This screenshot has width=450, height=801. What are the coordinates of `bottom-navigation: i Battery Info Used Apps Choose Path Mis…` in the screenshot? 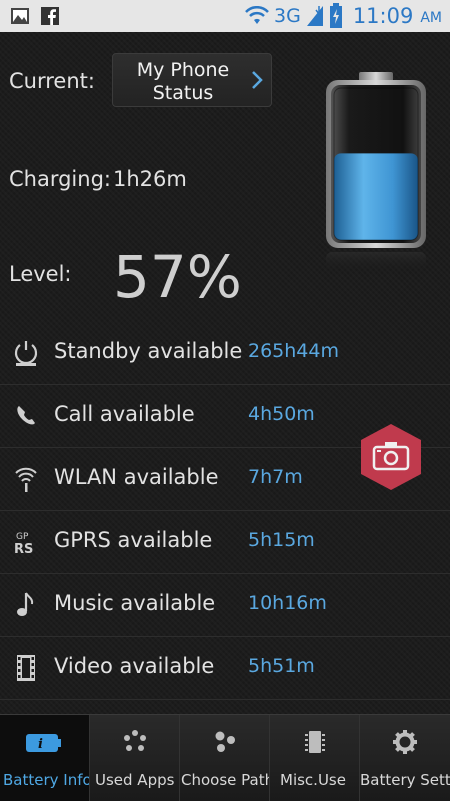 It's located at (225, 757).